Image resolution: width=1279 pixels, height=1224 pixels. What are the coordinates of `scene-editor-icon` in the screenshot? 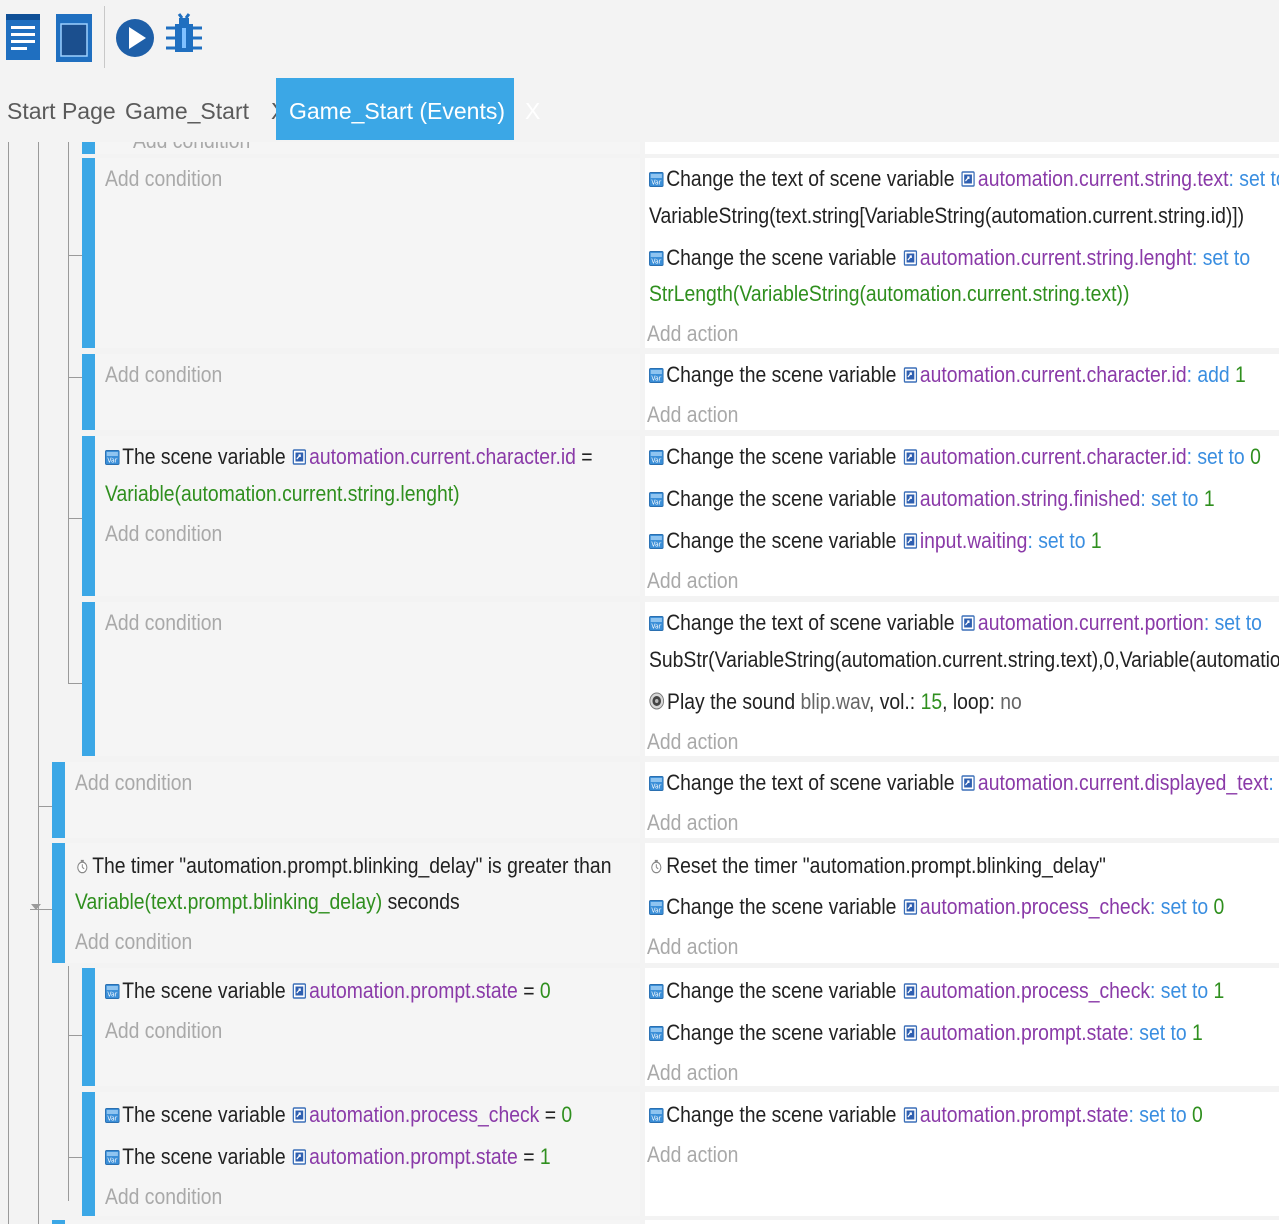 It's located at (75, 37).